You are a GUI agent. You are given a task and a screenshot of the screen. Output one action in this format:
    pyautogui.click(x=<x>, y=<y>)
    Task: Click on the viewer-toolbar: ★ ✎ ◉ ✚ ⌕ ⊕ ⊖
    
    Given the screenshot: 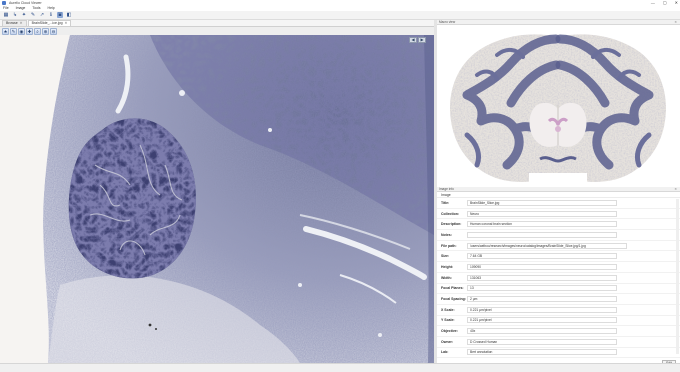 What is the action you would take?
    pyautogui.click(x=217, y=31)
    